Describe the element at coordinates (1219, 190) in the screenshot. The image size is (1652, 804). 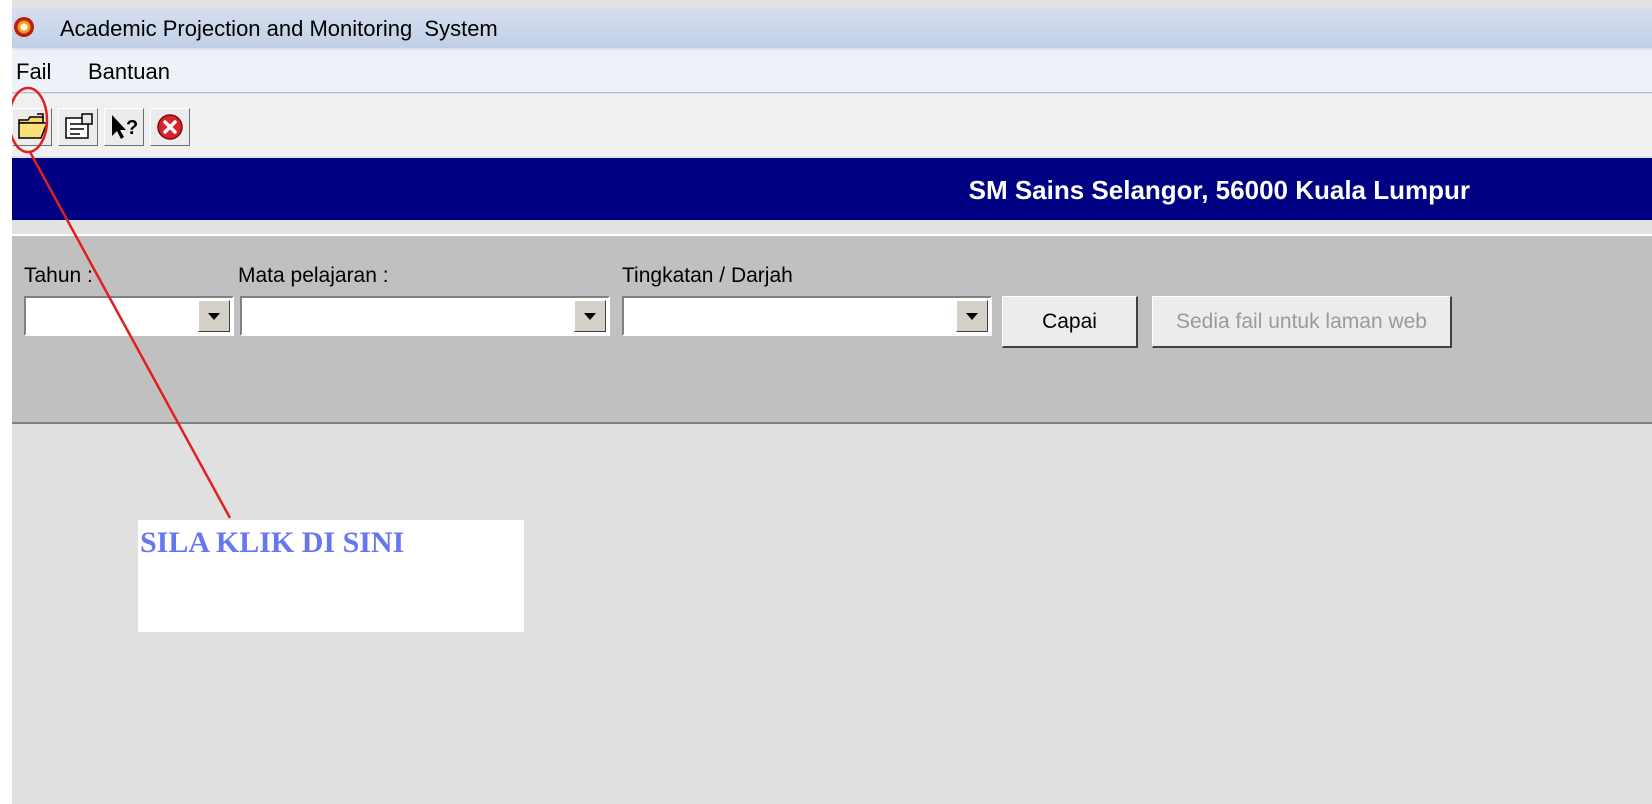
I see `school-name: SM Sains Selangor, 56000 Kuala Lumpur` at that location.